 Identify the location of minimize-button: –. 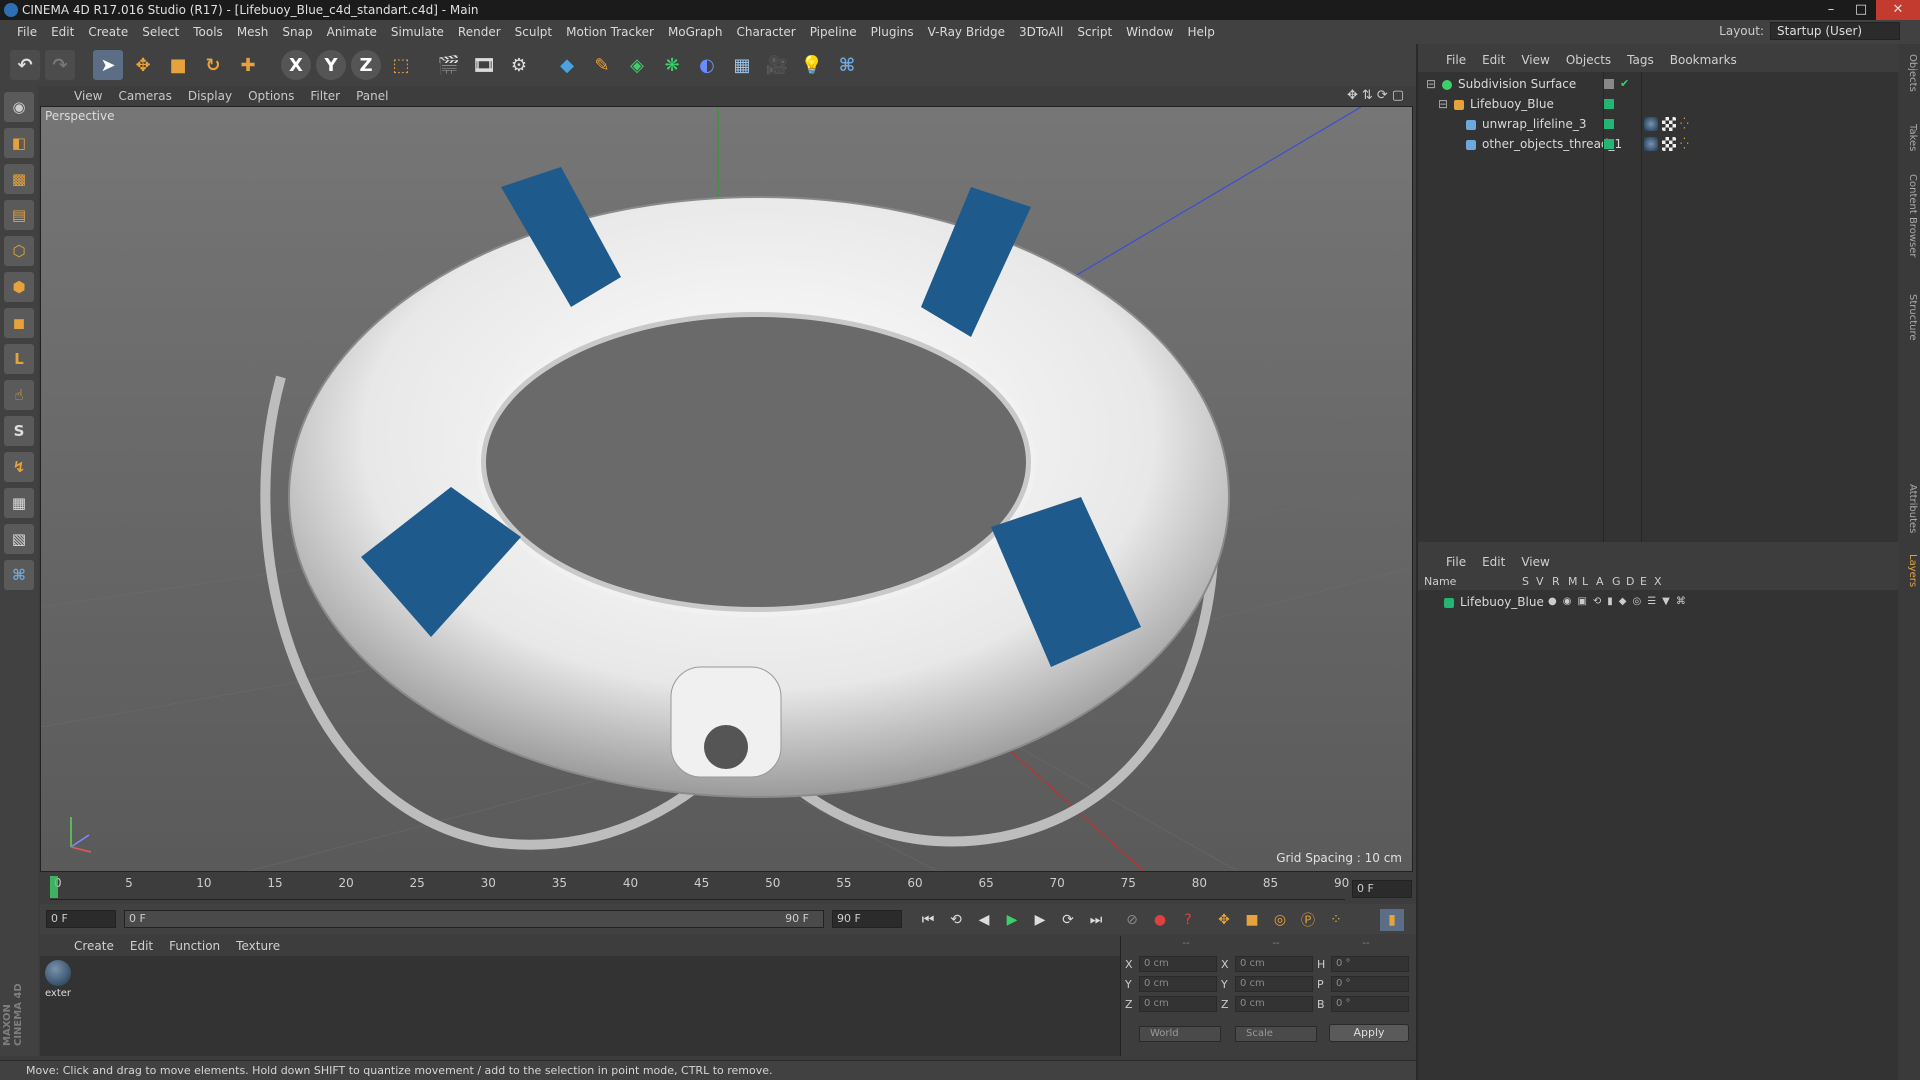
(1831, 10).